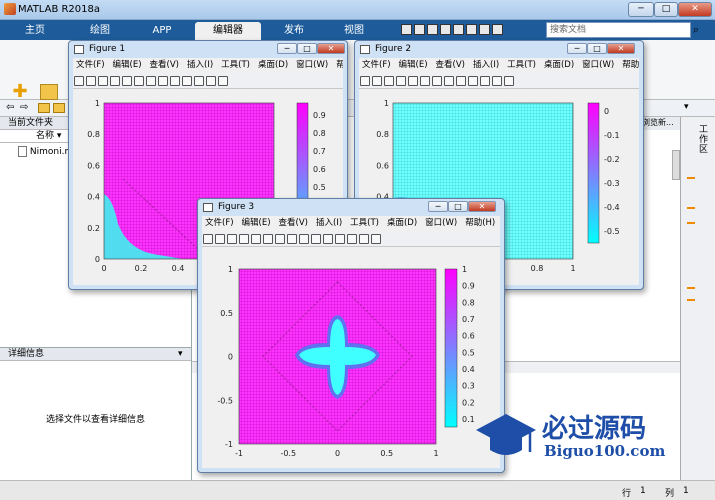  I want to click on figure-2-minimize-button: ─, so click(577, 48).